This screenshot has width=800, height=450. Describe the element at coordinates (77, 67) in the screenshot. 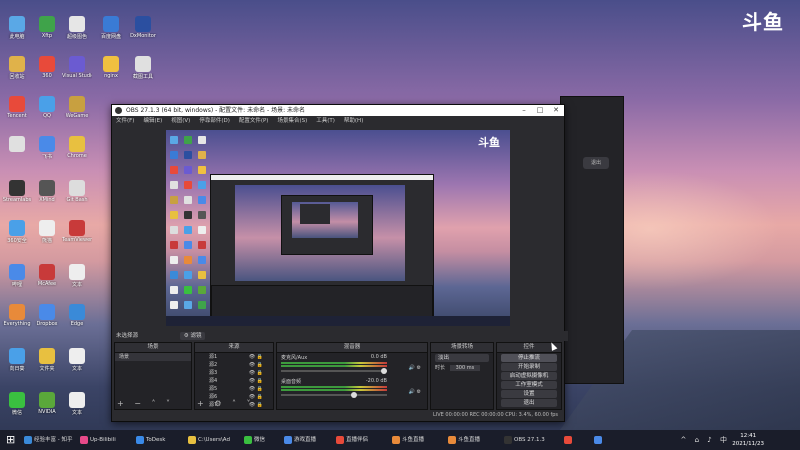

I see `desktop-icon: Visual Studio` at that location.